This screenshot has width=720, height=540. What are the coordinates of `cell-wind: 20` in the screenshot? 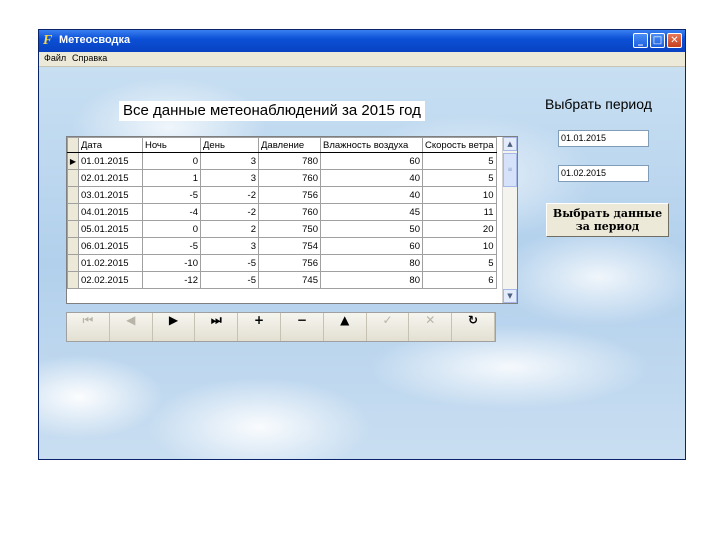 It's located at (459, 229).